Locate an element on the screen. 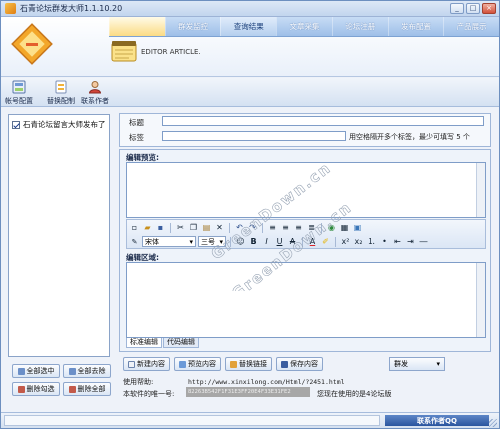  tags-hint: 用空格隔开多个标签，最少可填写 5 个 is located at coordinates (409, 137).